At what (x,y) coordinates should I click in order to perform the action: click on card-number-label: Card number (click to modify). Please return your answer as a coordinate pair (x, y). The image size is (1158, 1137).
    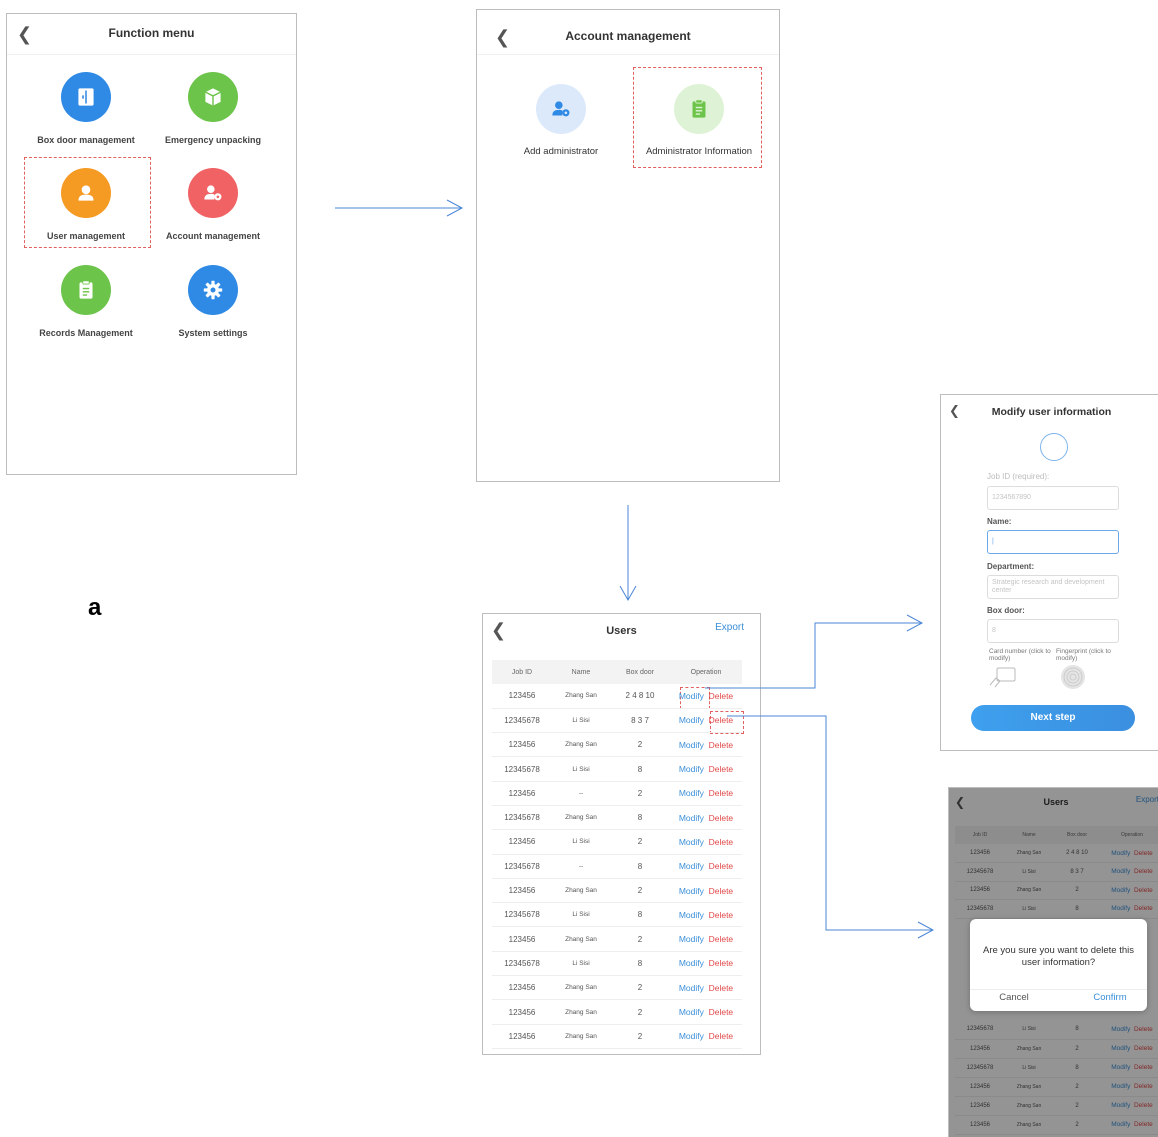
    Looking at the image, I should click on (1020, 655).